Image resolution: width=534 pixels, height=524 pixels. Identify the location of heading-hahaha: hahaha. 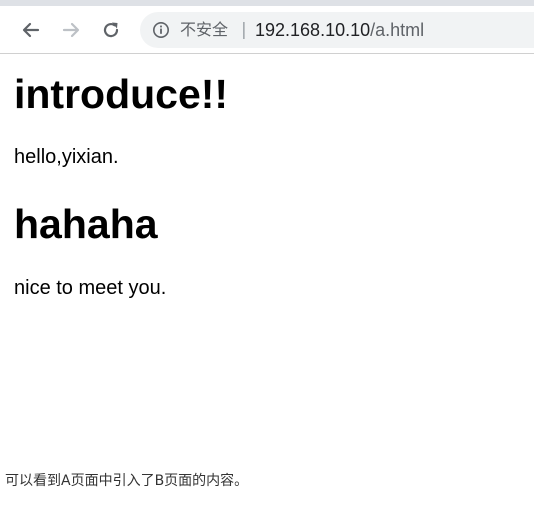
(86, 224).